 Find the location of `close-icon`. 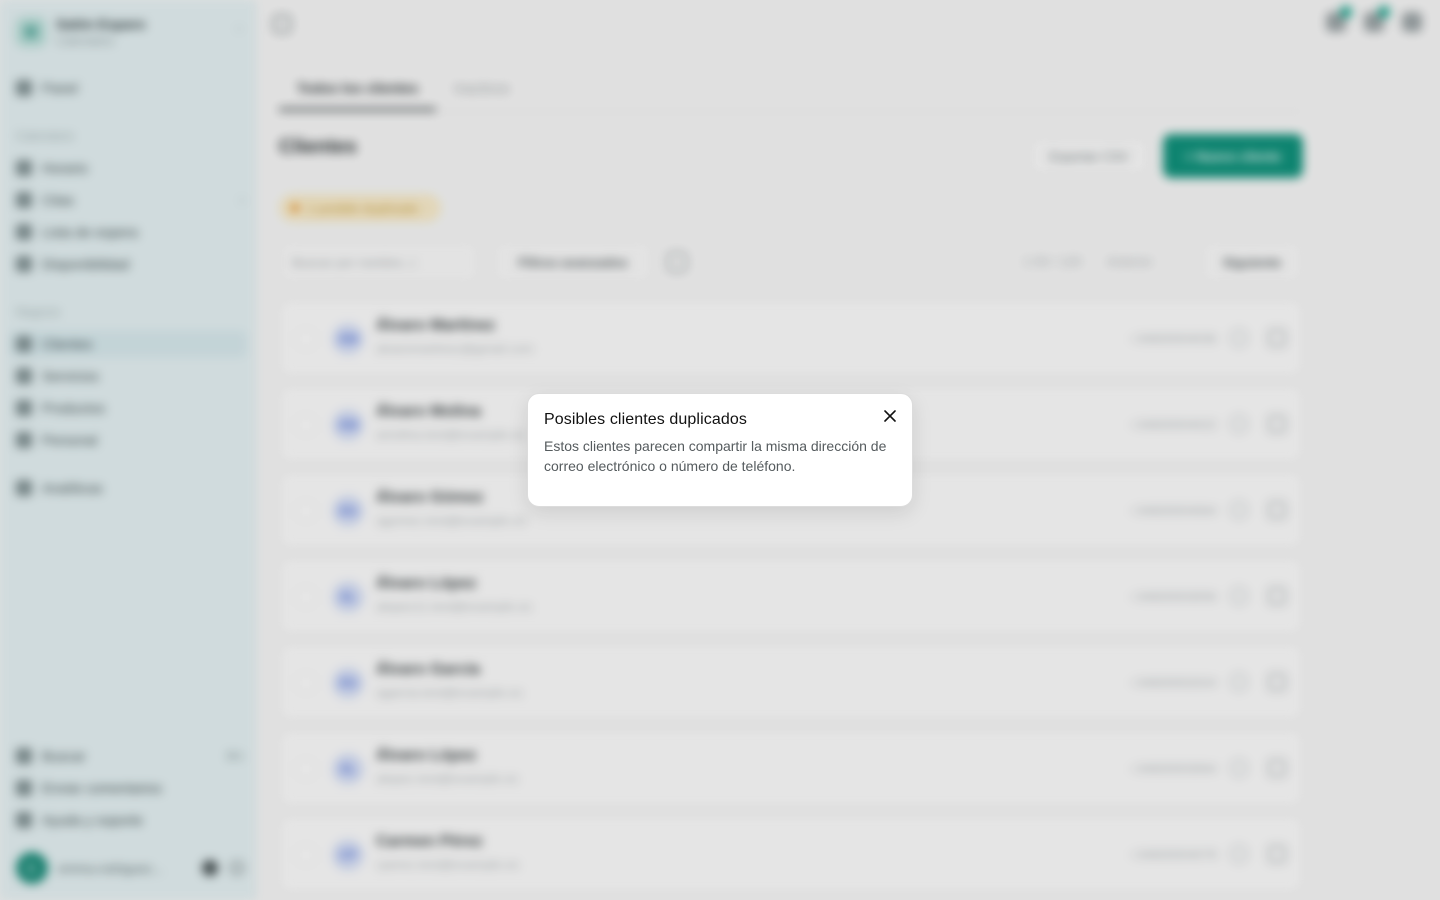

close-icon is located at coordinates (890, 416).